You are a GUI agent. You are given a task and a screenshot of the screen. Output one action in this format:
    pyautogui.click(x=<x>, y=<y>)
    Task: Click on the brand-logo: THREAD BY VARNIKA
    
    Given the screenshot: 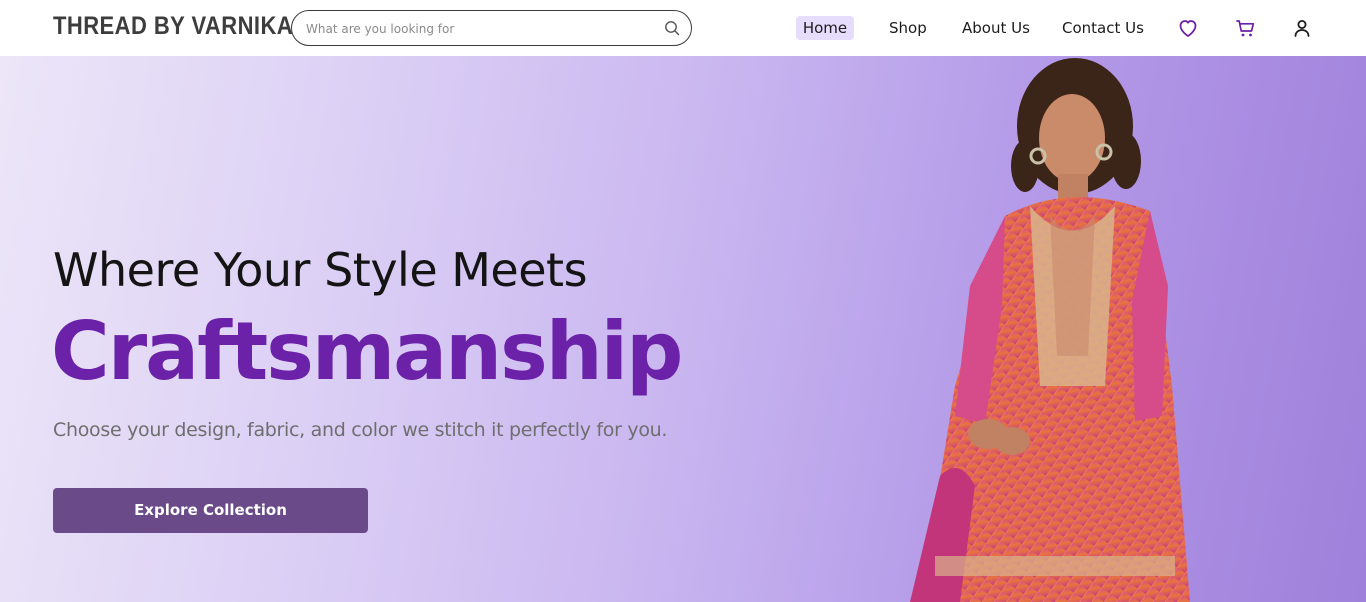 What is the action you would take?
    pyautogui.click(x=173, y=26)
    